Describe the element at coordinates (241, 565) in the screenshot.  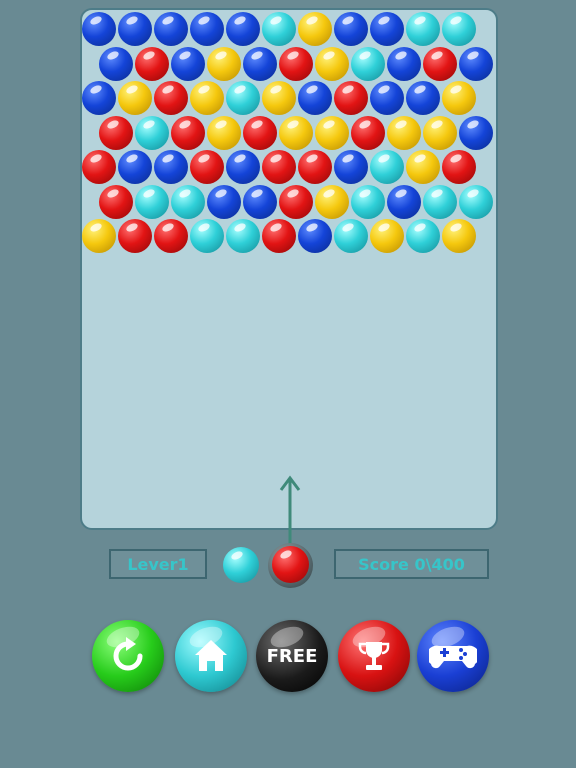
I see `next-bubble` at that location.